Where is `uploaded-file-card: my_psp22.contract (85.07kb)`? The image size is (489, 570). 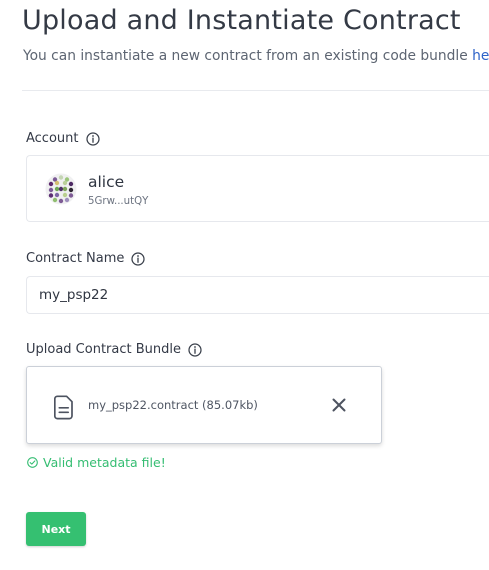 uploaded-file-card: my_psp22.contract (85.07kb) is located at coordinates (204, 405).